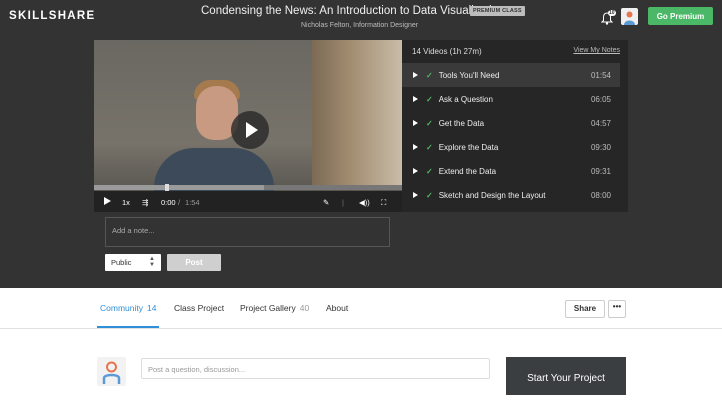  I want to click on skillshare-logo: SKILLSHARE, so click(52, 16).